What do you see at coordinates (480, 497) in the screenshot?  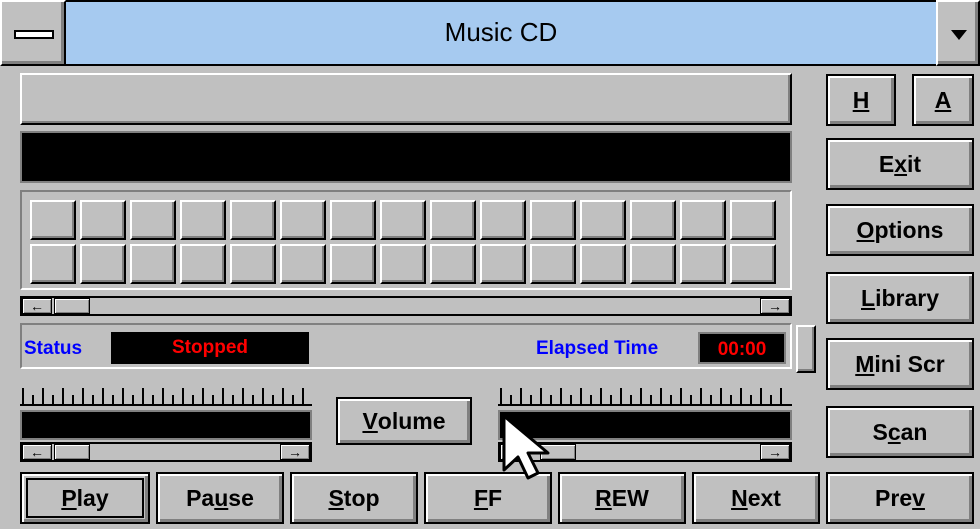 I see `label-accel: F` at bounding box center [480, 497].